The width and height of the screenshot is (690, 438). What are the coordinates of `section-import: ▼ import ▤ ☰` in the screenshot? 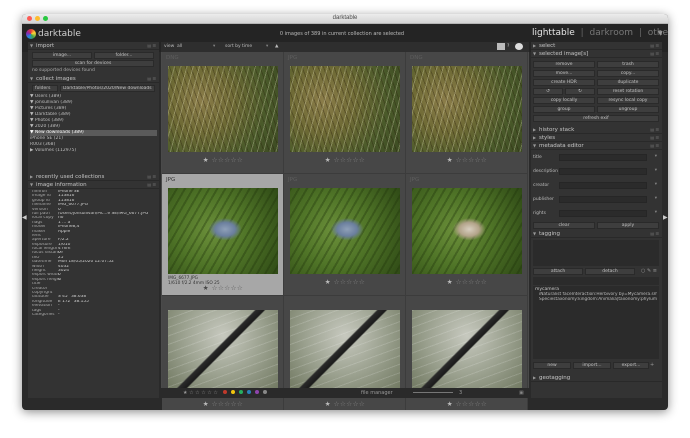 It's located at (93, 46).